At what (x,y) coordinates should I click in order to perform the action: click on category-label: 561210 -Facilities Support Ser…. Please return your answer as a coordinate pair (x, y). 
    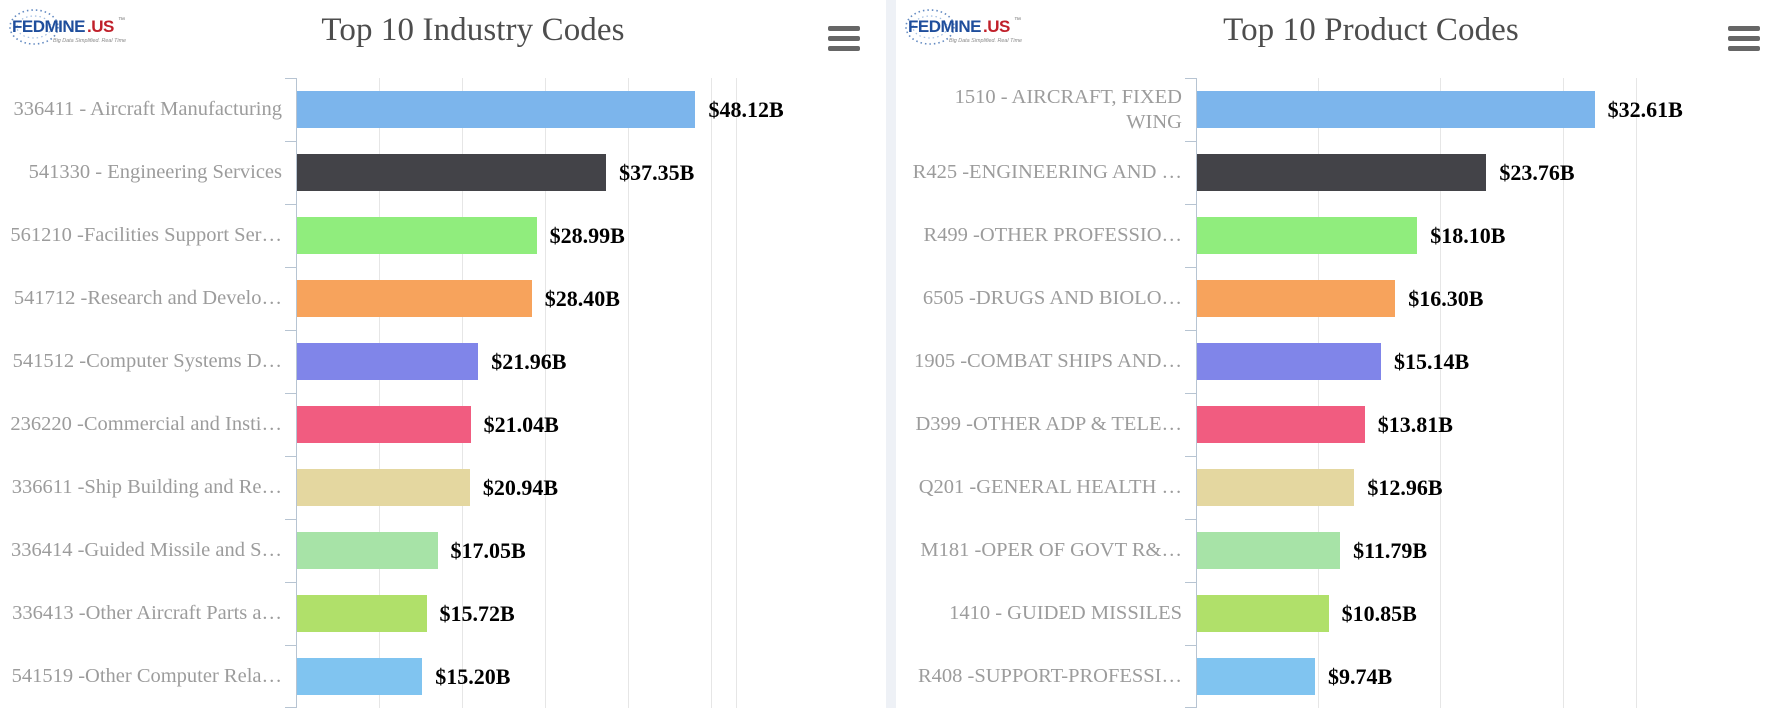
    Looking at the image, I should click on (146, 235).